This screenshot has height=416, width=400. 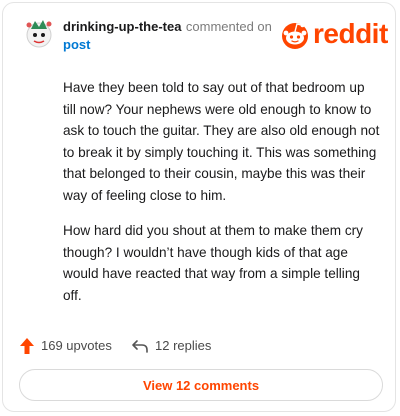 What do you see at coordinates (178, 45) in the screenshot?
I see `post-link: post` at bounding box center [178, 45].